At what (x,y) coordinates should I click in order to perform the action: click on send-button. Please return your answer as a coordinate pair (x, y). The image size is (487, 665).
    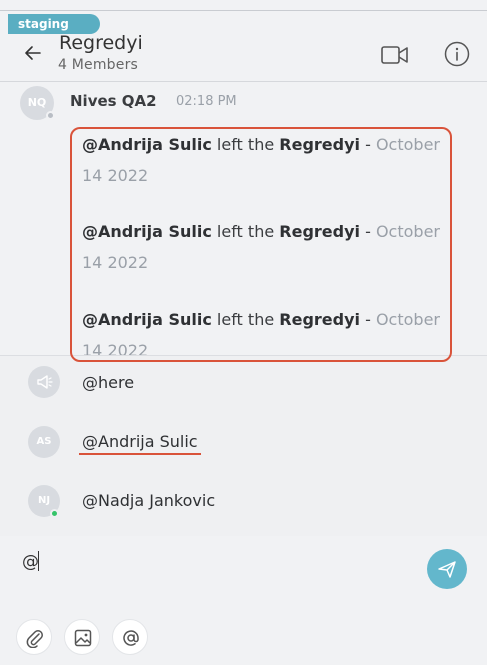
    Looking at the image, I should click on (447, 569).